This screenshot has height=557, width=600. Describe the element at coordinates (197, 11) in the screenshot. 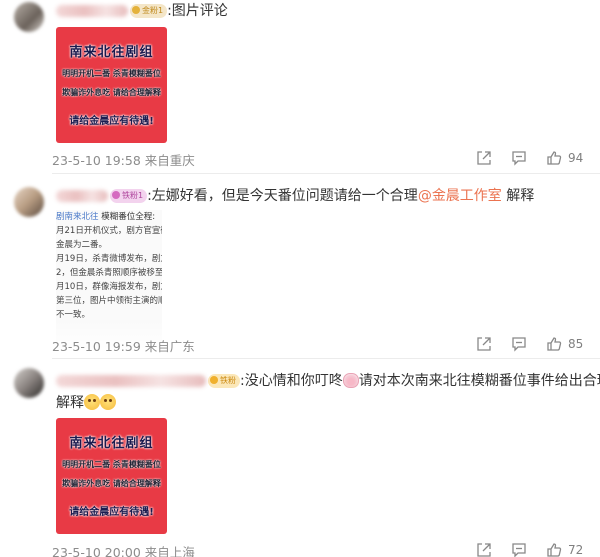

I see `comment-text: :图片评论` at that location.